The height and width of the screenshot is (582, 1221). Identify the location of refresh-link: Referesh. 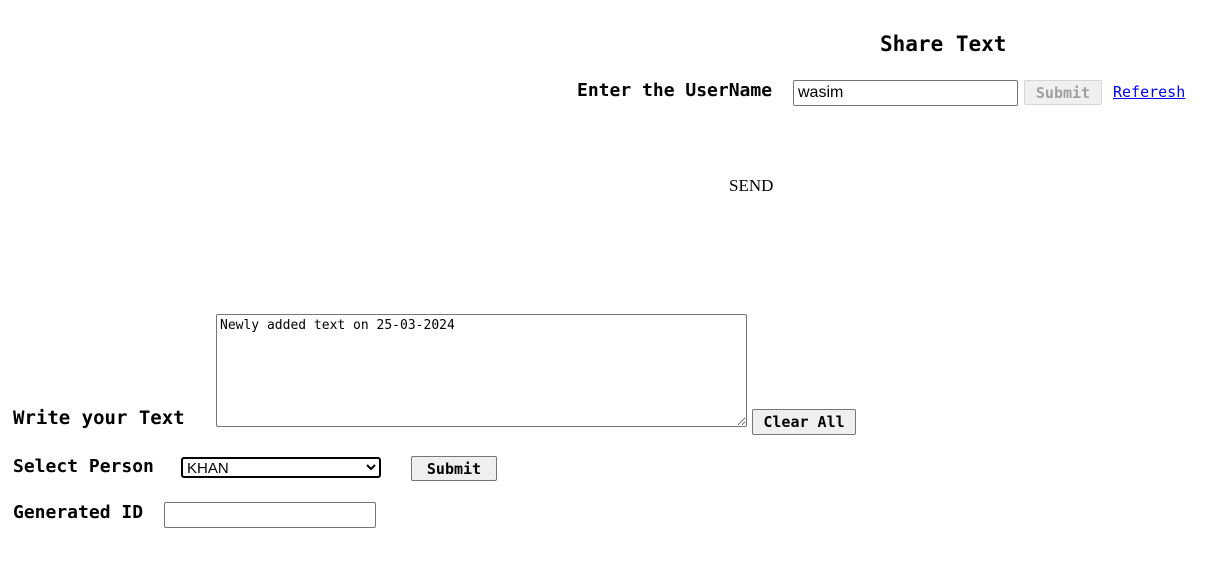
(1149, 92).